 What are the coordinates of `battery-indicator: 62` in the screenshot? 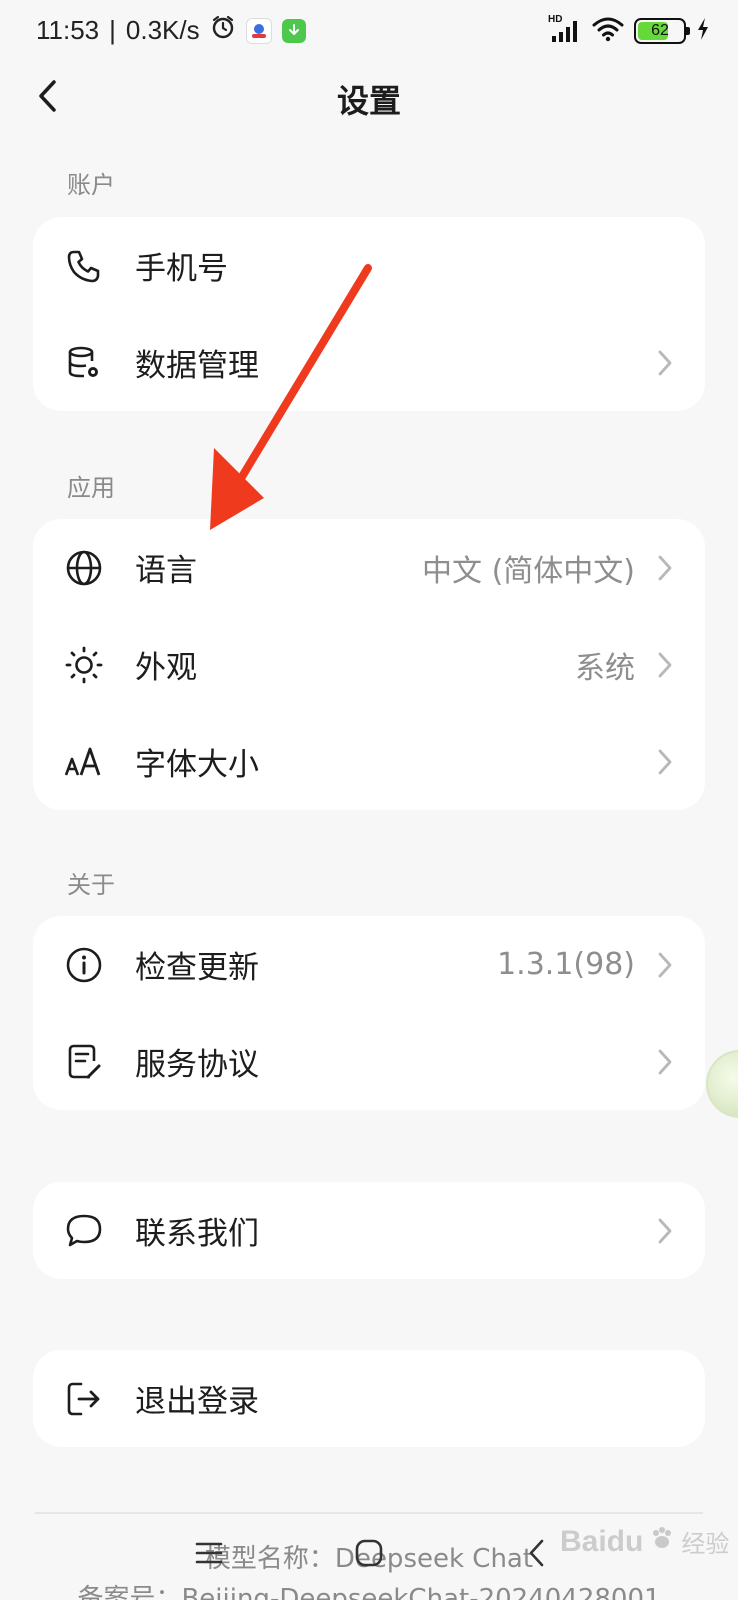 It's located at (662, 31).